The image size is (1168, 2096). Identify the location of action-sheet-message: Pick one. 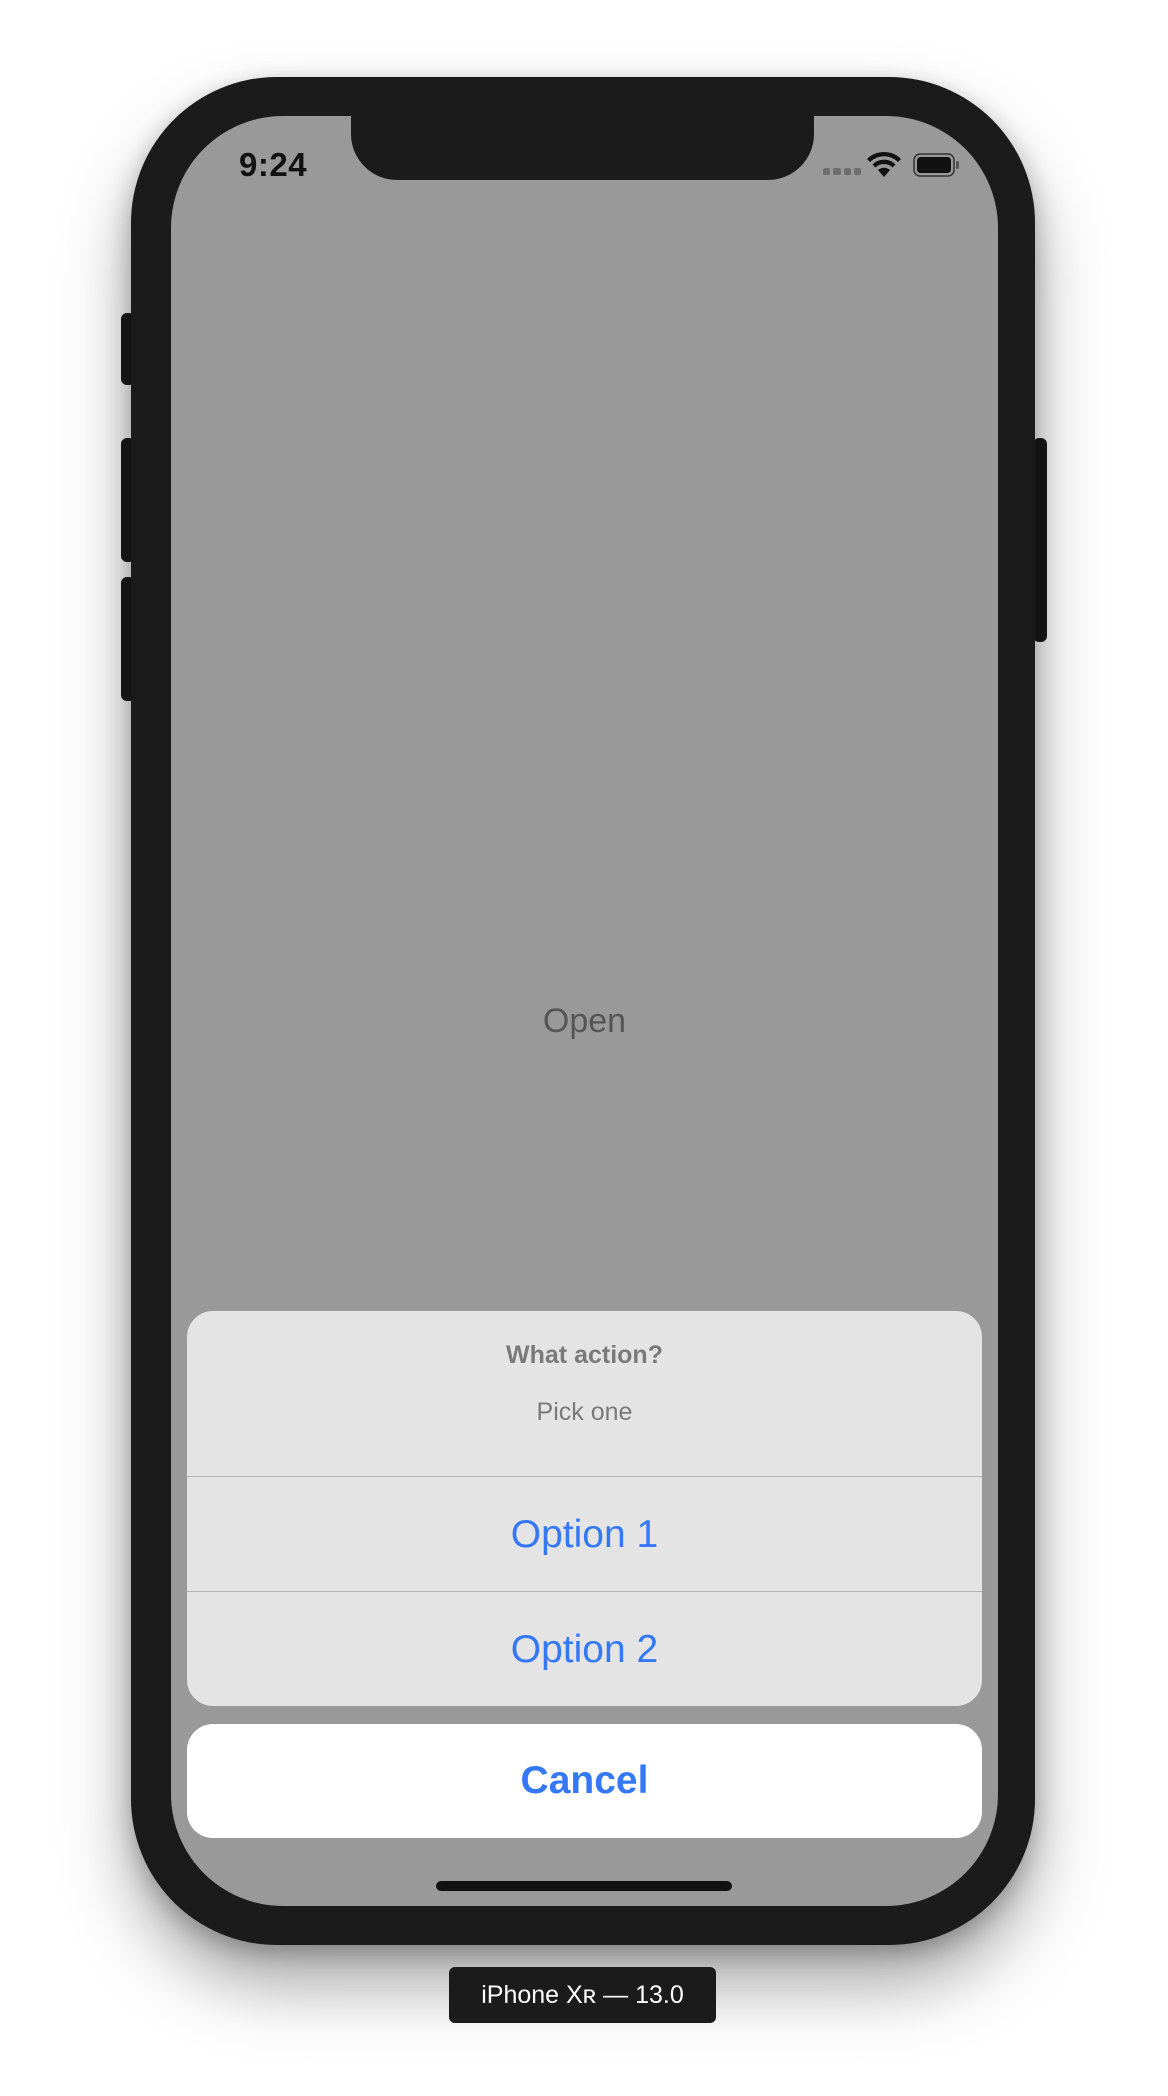
(584, 1412).